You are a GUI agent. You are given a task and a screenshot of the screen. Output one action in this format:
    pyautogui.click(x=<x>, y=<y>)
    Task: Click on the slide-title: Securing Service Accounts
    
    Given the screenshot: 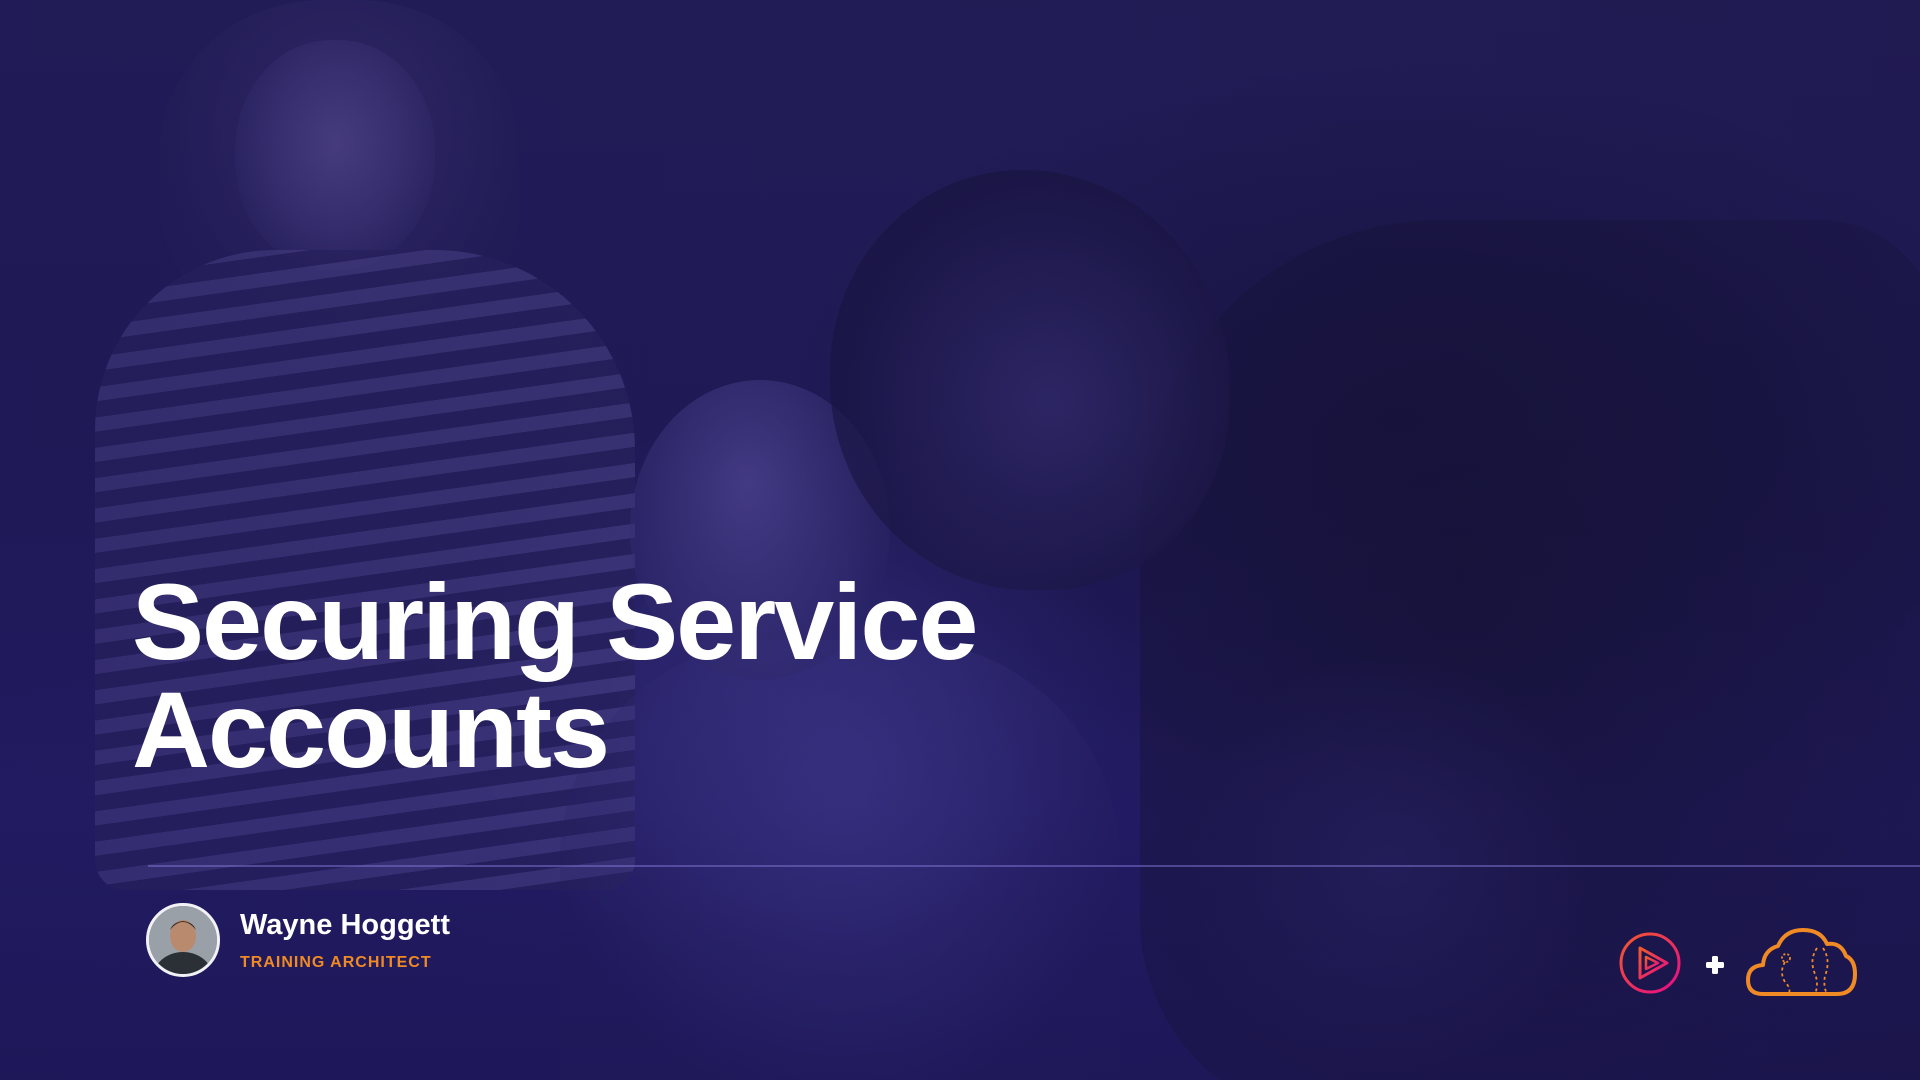 What is the action you would take?
    pyautogui.click(x=632, y=676)
    